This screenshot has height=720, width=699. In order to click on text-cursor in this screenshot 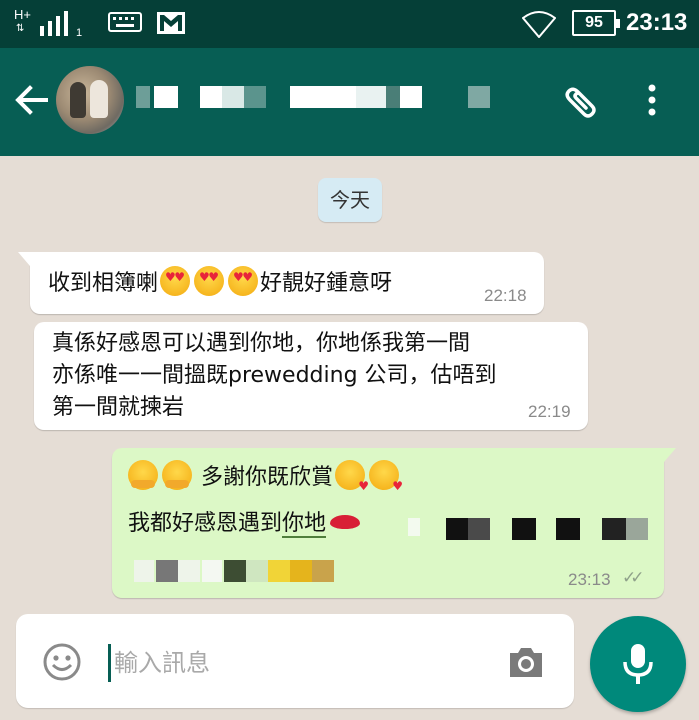, I will do `click(109, 663)`.